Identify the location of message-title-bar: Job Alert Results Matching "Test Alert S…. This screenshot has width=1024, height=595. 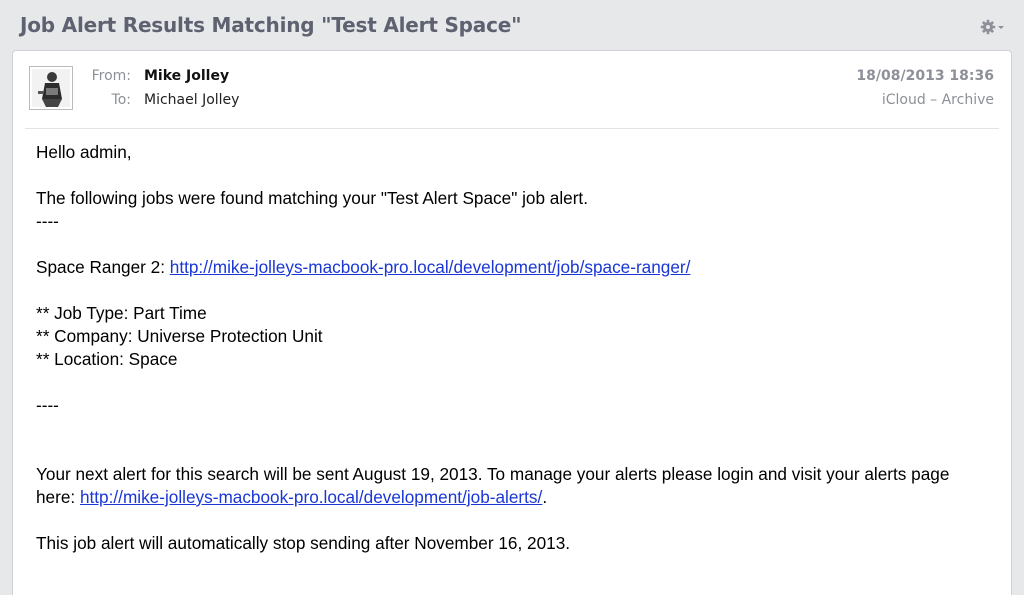
(512, 25).